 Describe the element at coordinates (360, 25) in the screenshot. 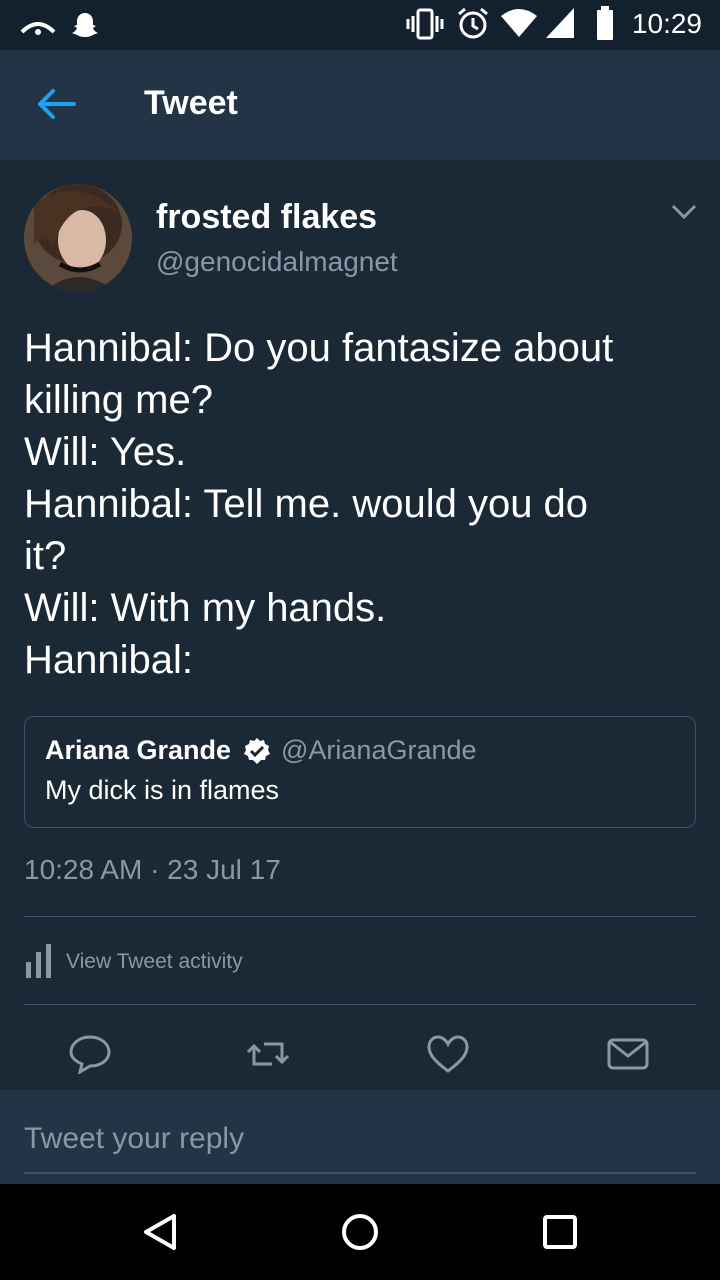

I see `status-bar: 10:29` at that location.